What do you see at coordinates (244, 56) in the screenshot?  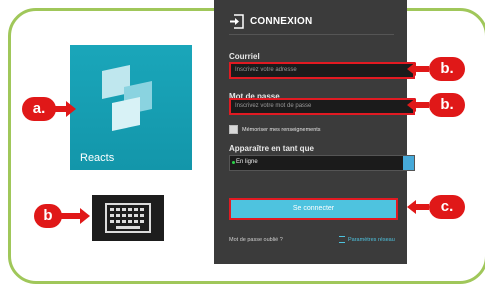 I see `email-label: Courriel` at bounding box center [244, 56].